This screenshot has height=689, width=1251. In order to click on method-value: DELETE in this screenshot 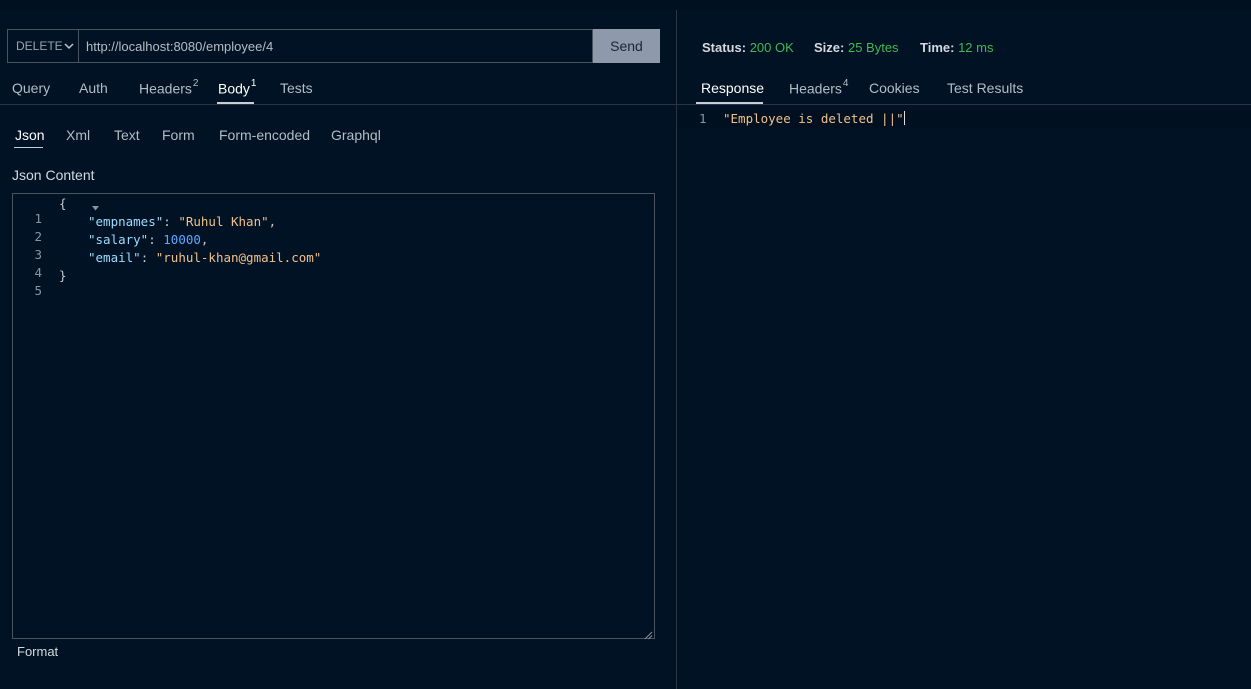, I will do `click(39, 46)`.